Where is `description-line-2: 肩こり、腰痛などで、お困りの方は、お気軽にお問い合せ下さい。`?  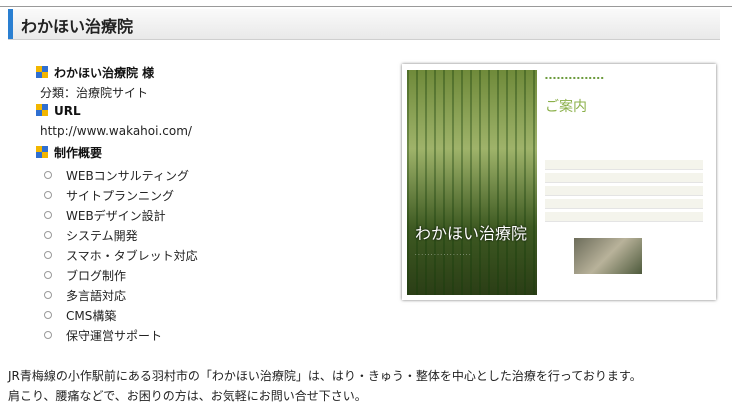
description-line-2: 肩こり、腰痛などで、お困りの方は、お気軽にお問い合せ下さい。 is located at coordinates (187, 396).